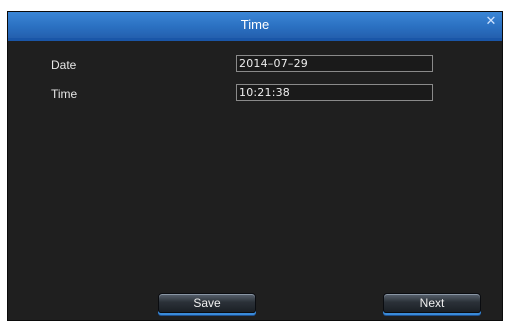  What do you see at coordinates (432, 303) in the screenshot?
I see `next-button: Next` at bounding box center [432, 303].